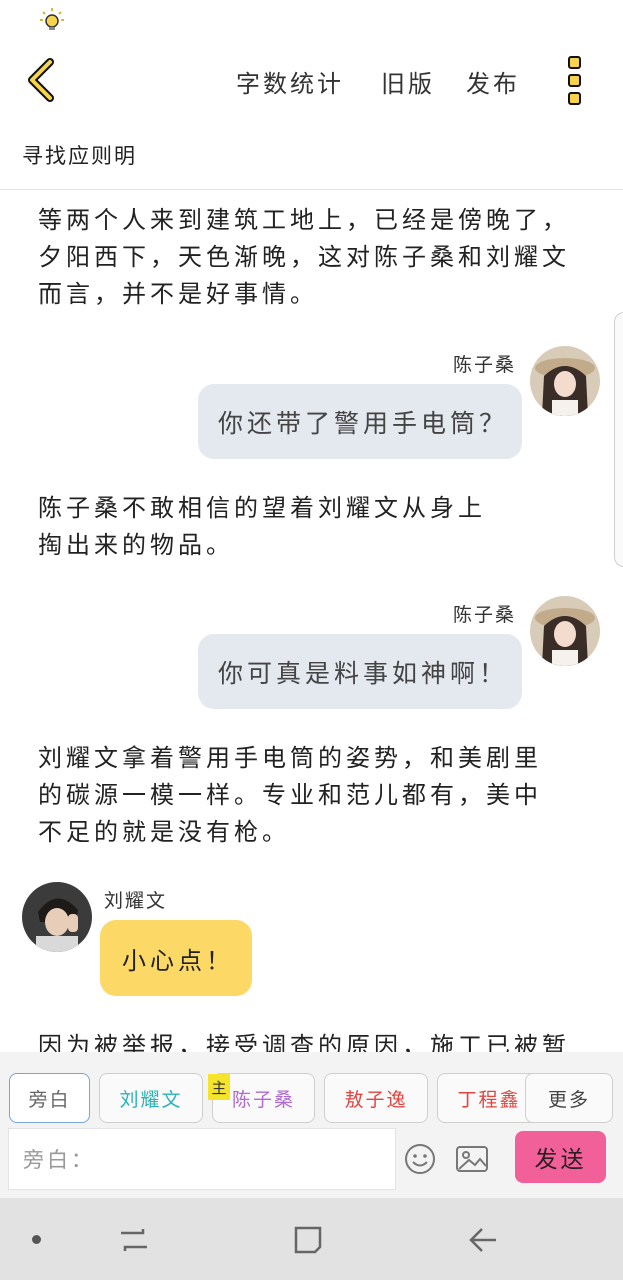  Describe the element at coordinates (311, 20) in the screenshot. I see `status-bar` at that location.